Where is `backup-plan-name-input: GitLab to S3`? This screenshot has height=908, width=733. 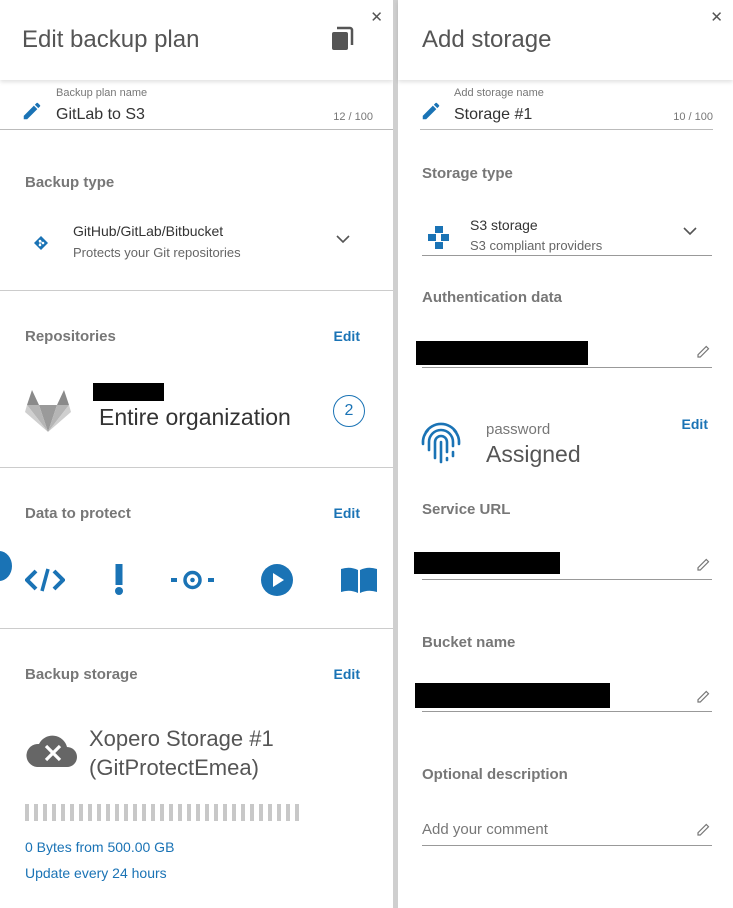 backup-plan-name-input: GitLab to S3 is located at coordinates (100, 115).